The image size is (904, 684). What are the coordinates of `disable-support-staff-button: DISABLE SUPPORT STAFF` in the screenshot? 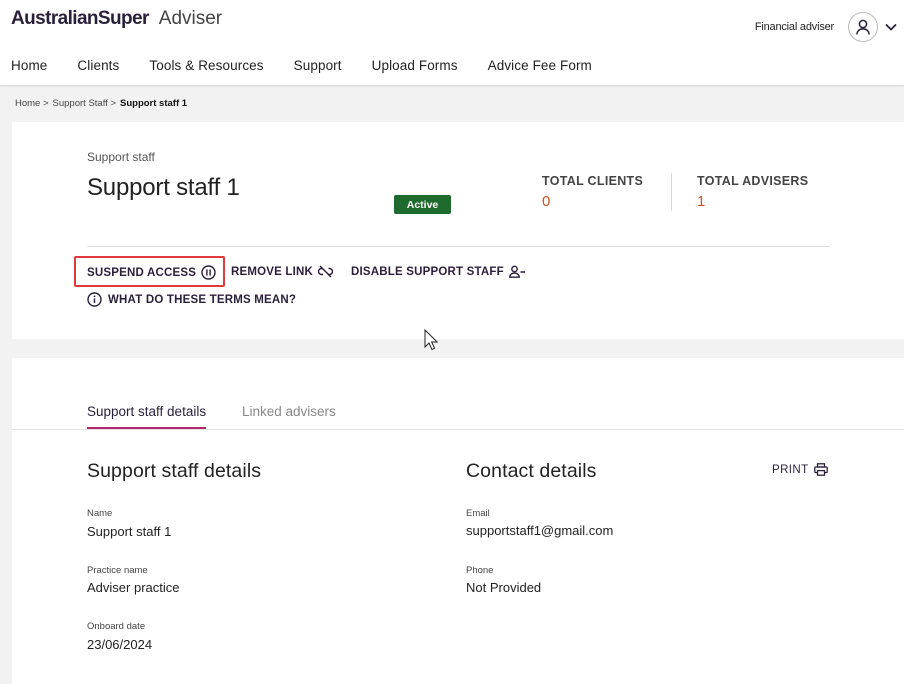 It's located at (438, 271).